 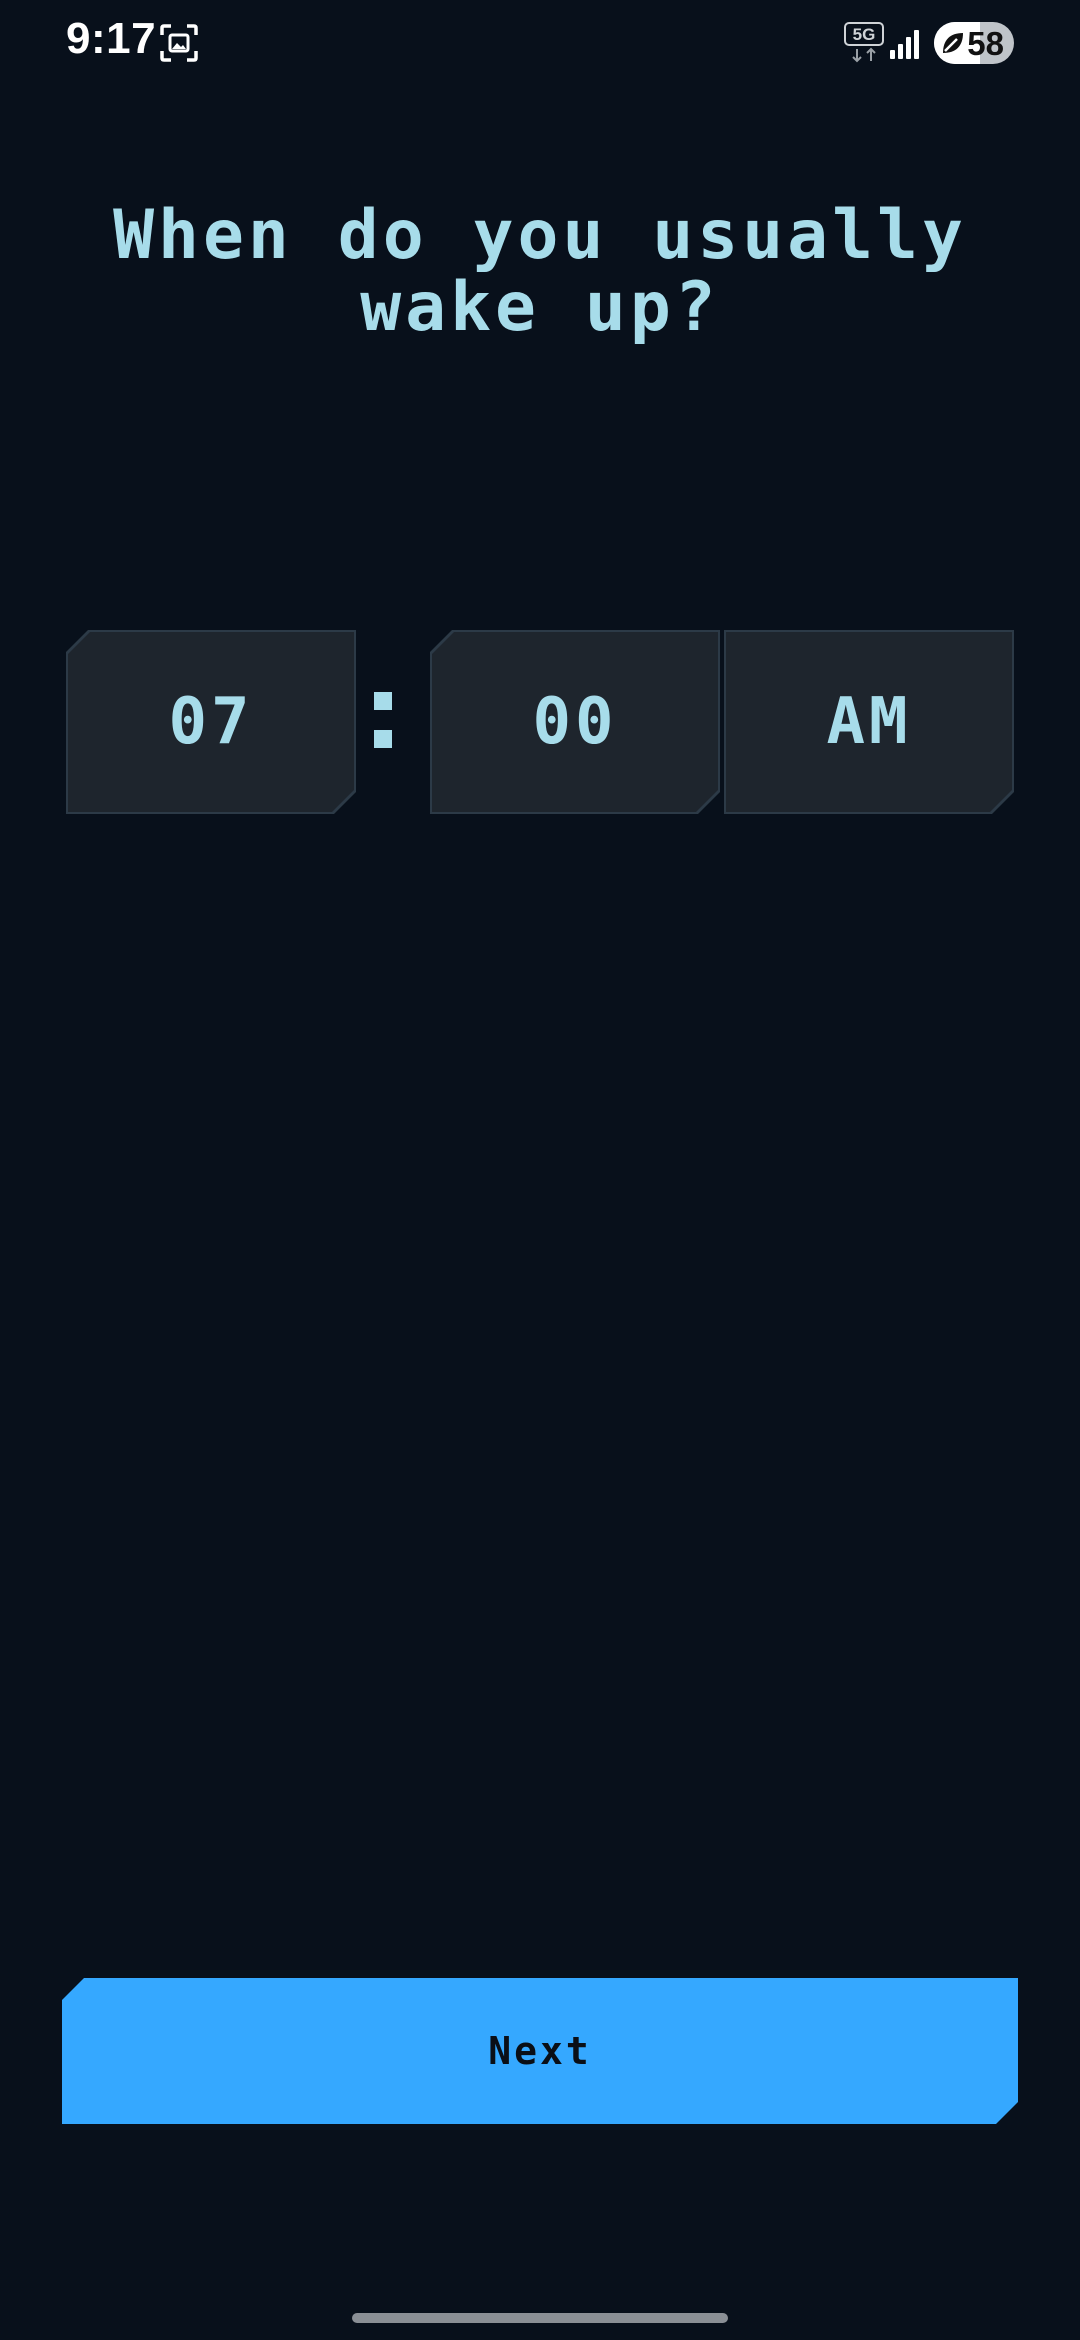 I want to click on signal-icon, so click(x=904, y=44).